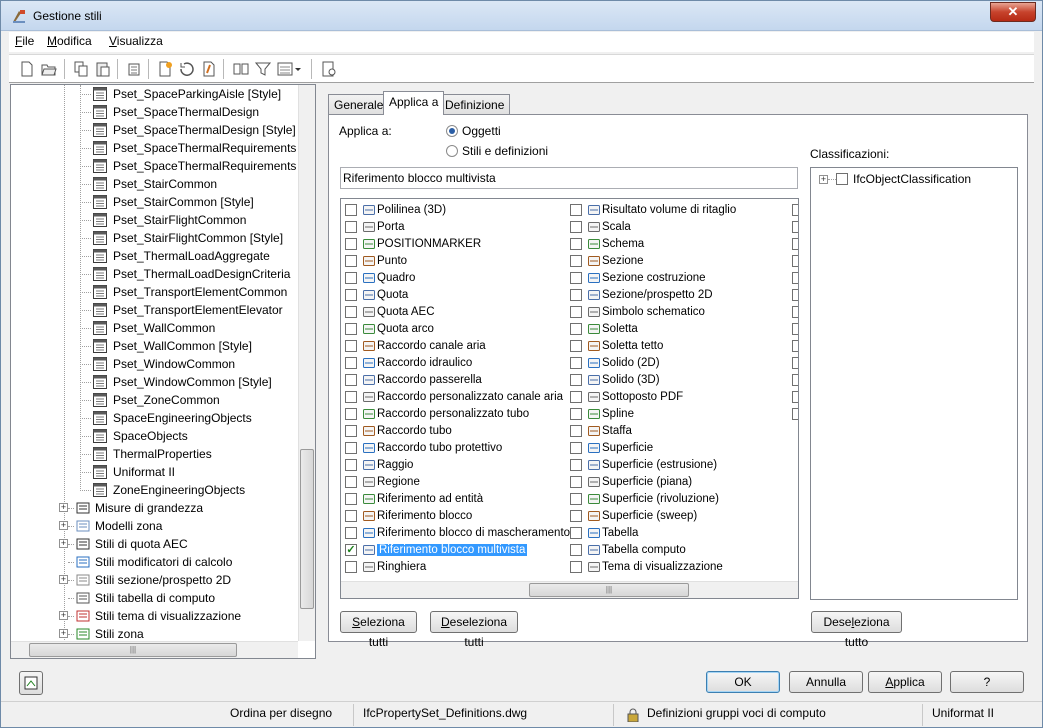 The image size is (1043, 728). Describe the element at coordinates (823, 179) in the screenshot. I see `class-expand: +` at that location.